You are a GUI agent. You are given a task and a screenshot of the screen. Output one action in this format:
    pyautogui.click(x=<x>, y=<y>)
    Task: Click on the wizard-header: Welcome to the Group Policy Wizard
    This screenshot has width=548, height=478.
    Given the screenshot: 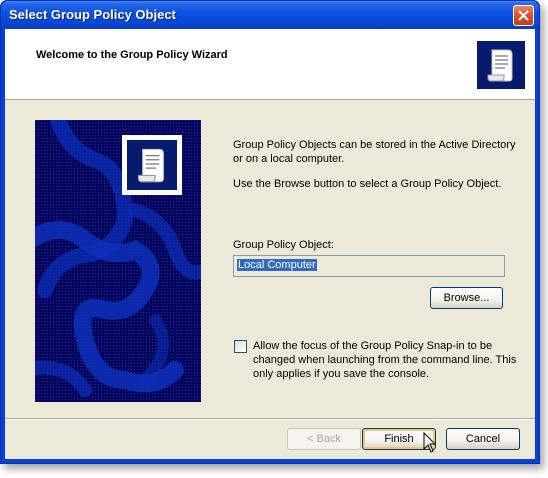 What is the action you would take?
    pyautogui.click(x=270, y=64)
    